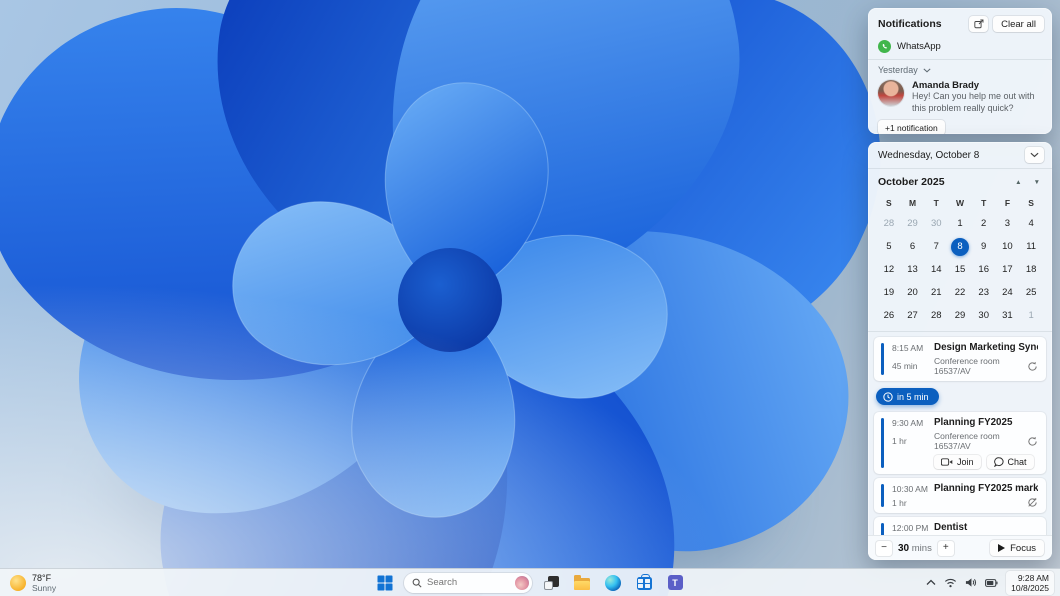 The width and height of the screenshot is (1060, 596). Describe the element at coordinates (959, 202) in the screenshot. I see `calendar-weekday: W` at that location.